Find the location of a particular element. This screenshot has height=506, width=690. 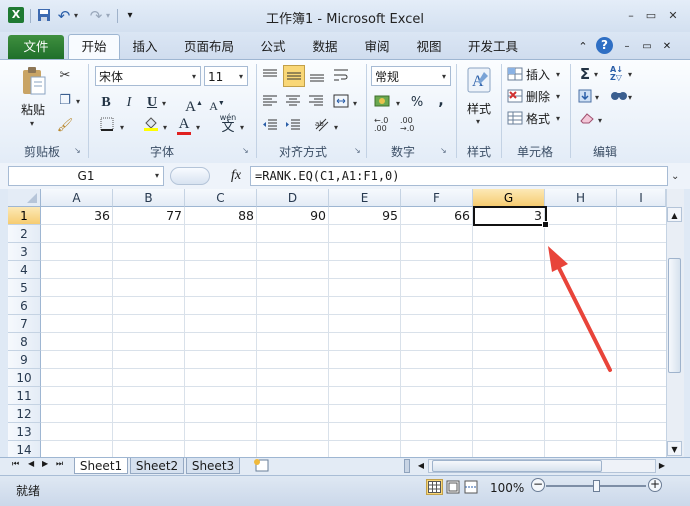

cell-d1: 90 is located at coordinates (293, 216).